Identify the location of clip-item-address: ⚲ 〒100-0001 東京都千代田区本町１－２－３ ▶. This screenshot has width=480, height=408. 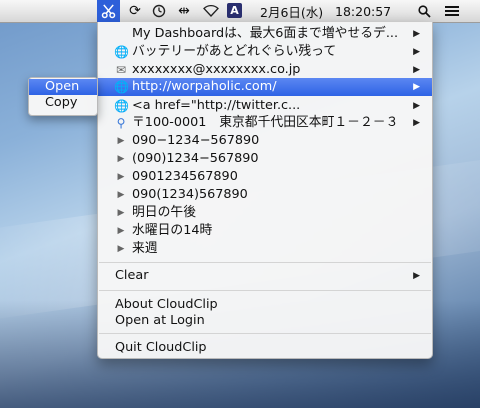
(265, 123).